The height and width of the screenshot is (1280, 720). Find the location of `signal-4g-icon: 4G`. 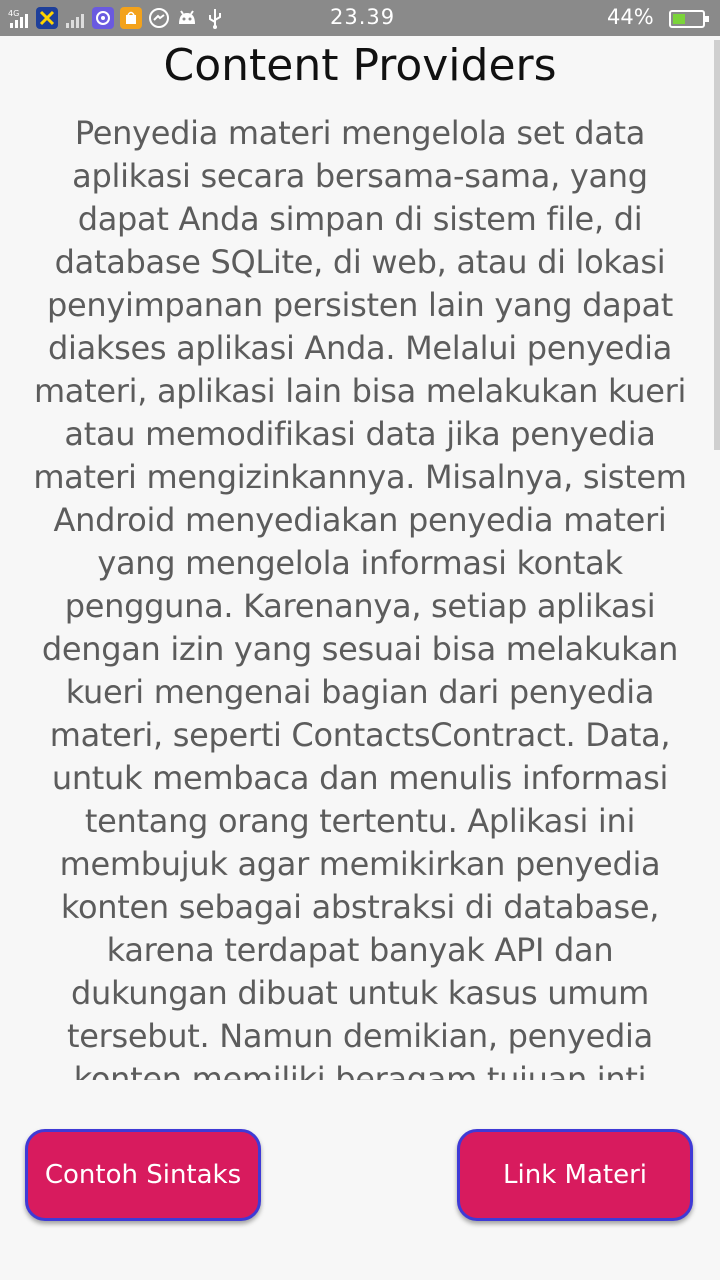

signal-4g-icon: 4G is located at coordinates (19, 18).